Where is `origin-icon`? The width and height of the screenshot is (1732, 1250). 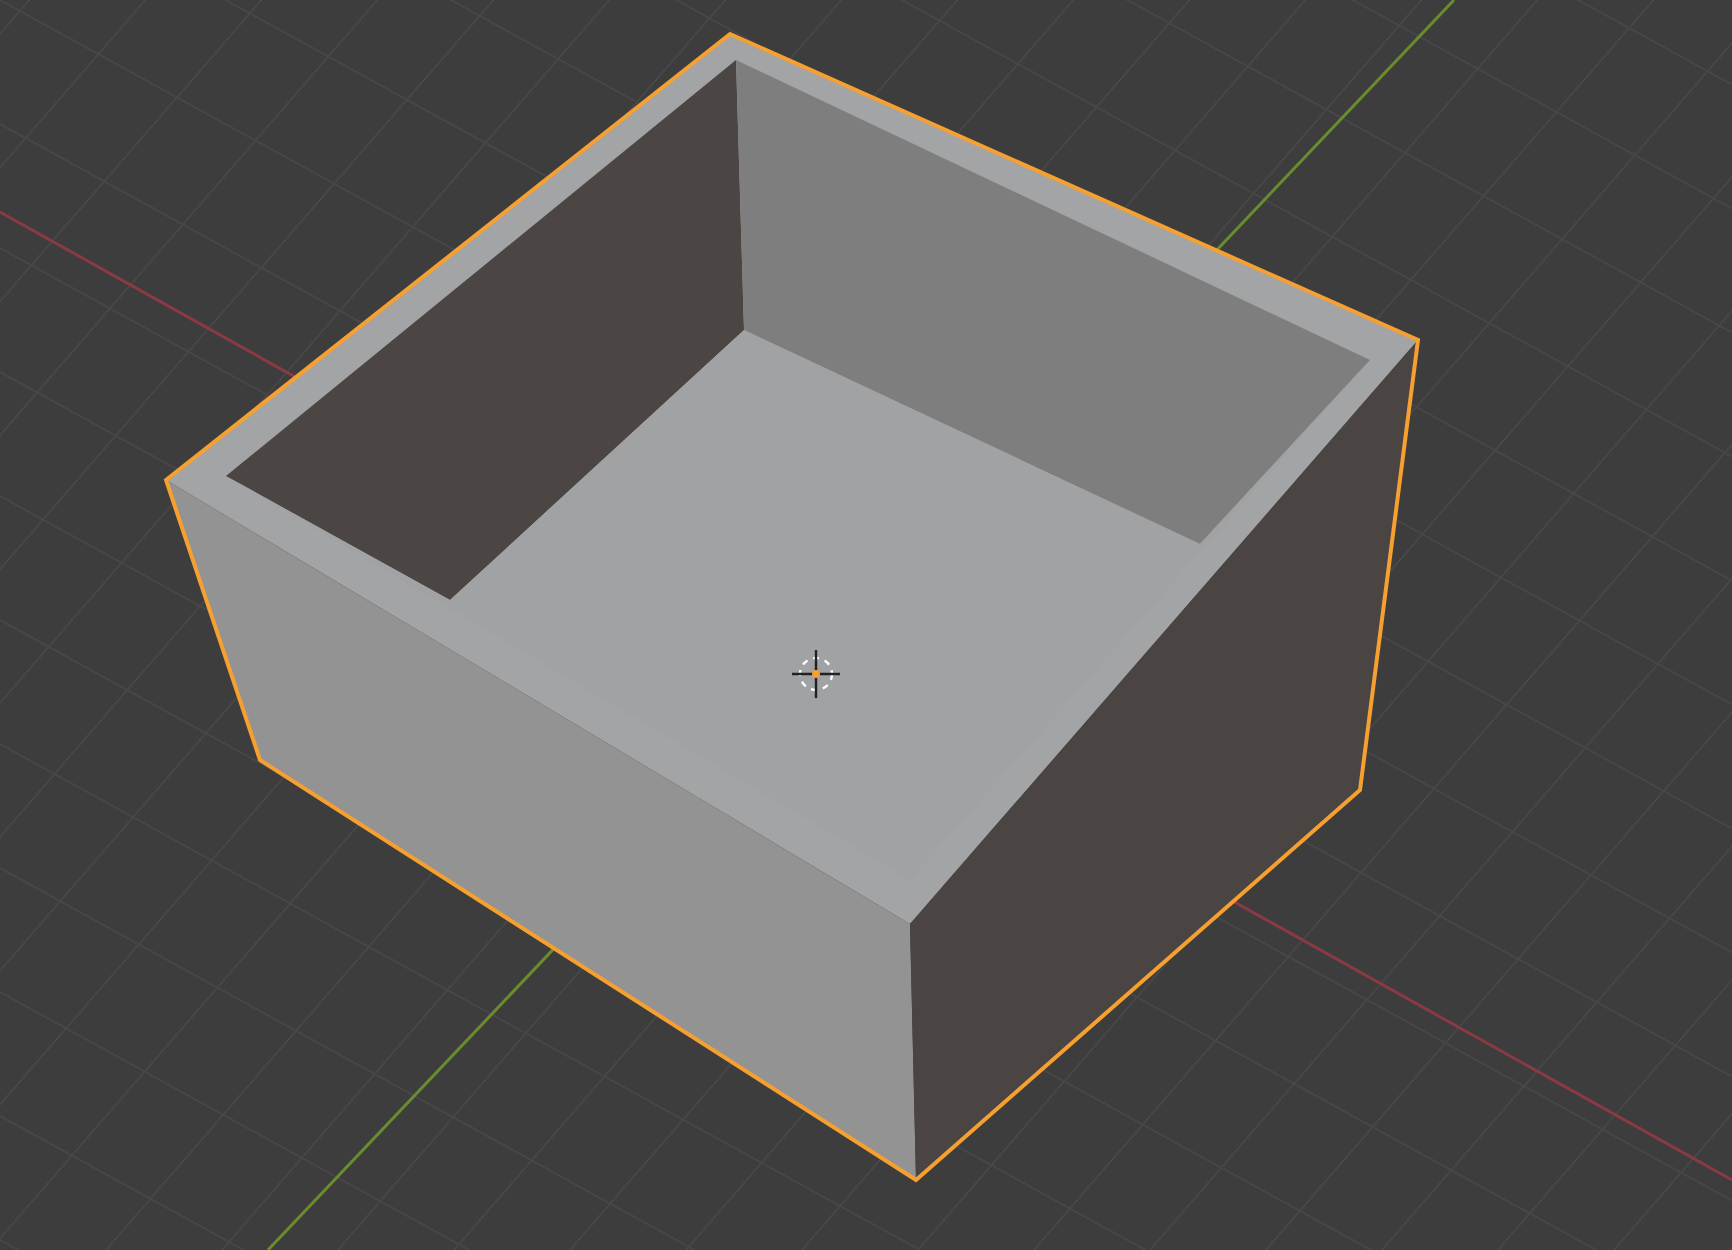
origin-icon is located at coordinates (816, 674).